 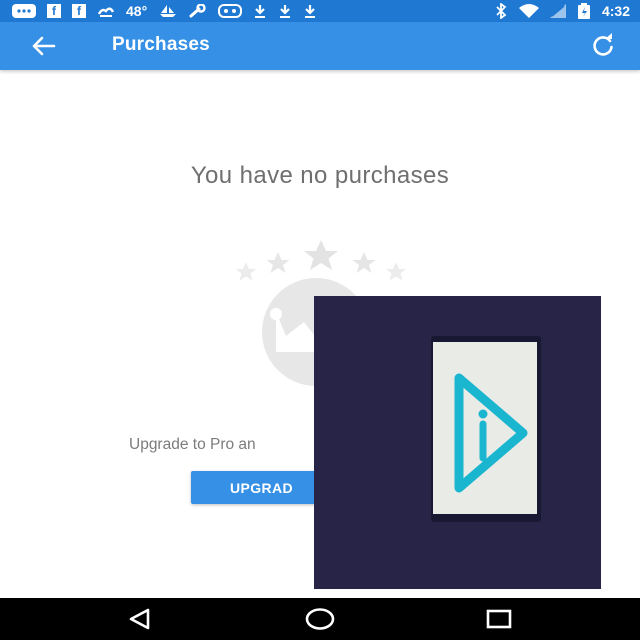 I want to click on refresh-icon, so click(x=603, y=44).